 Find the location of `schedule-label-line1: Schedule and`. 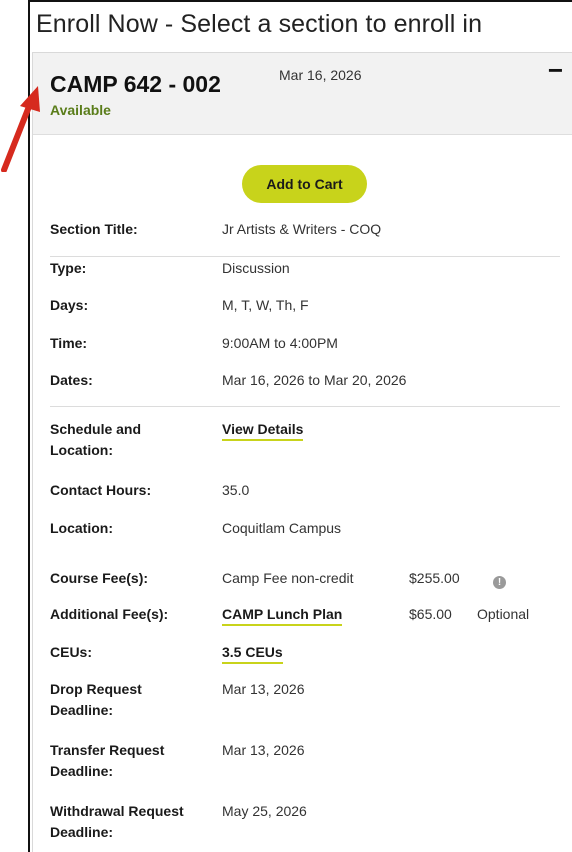

schedule-label-line1: Schedule and is located at coordinates (96, 429).